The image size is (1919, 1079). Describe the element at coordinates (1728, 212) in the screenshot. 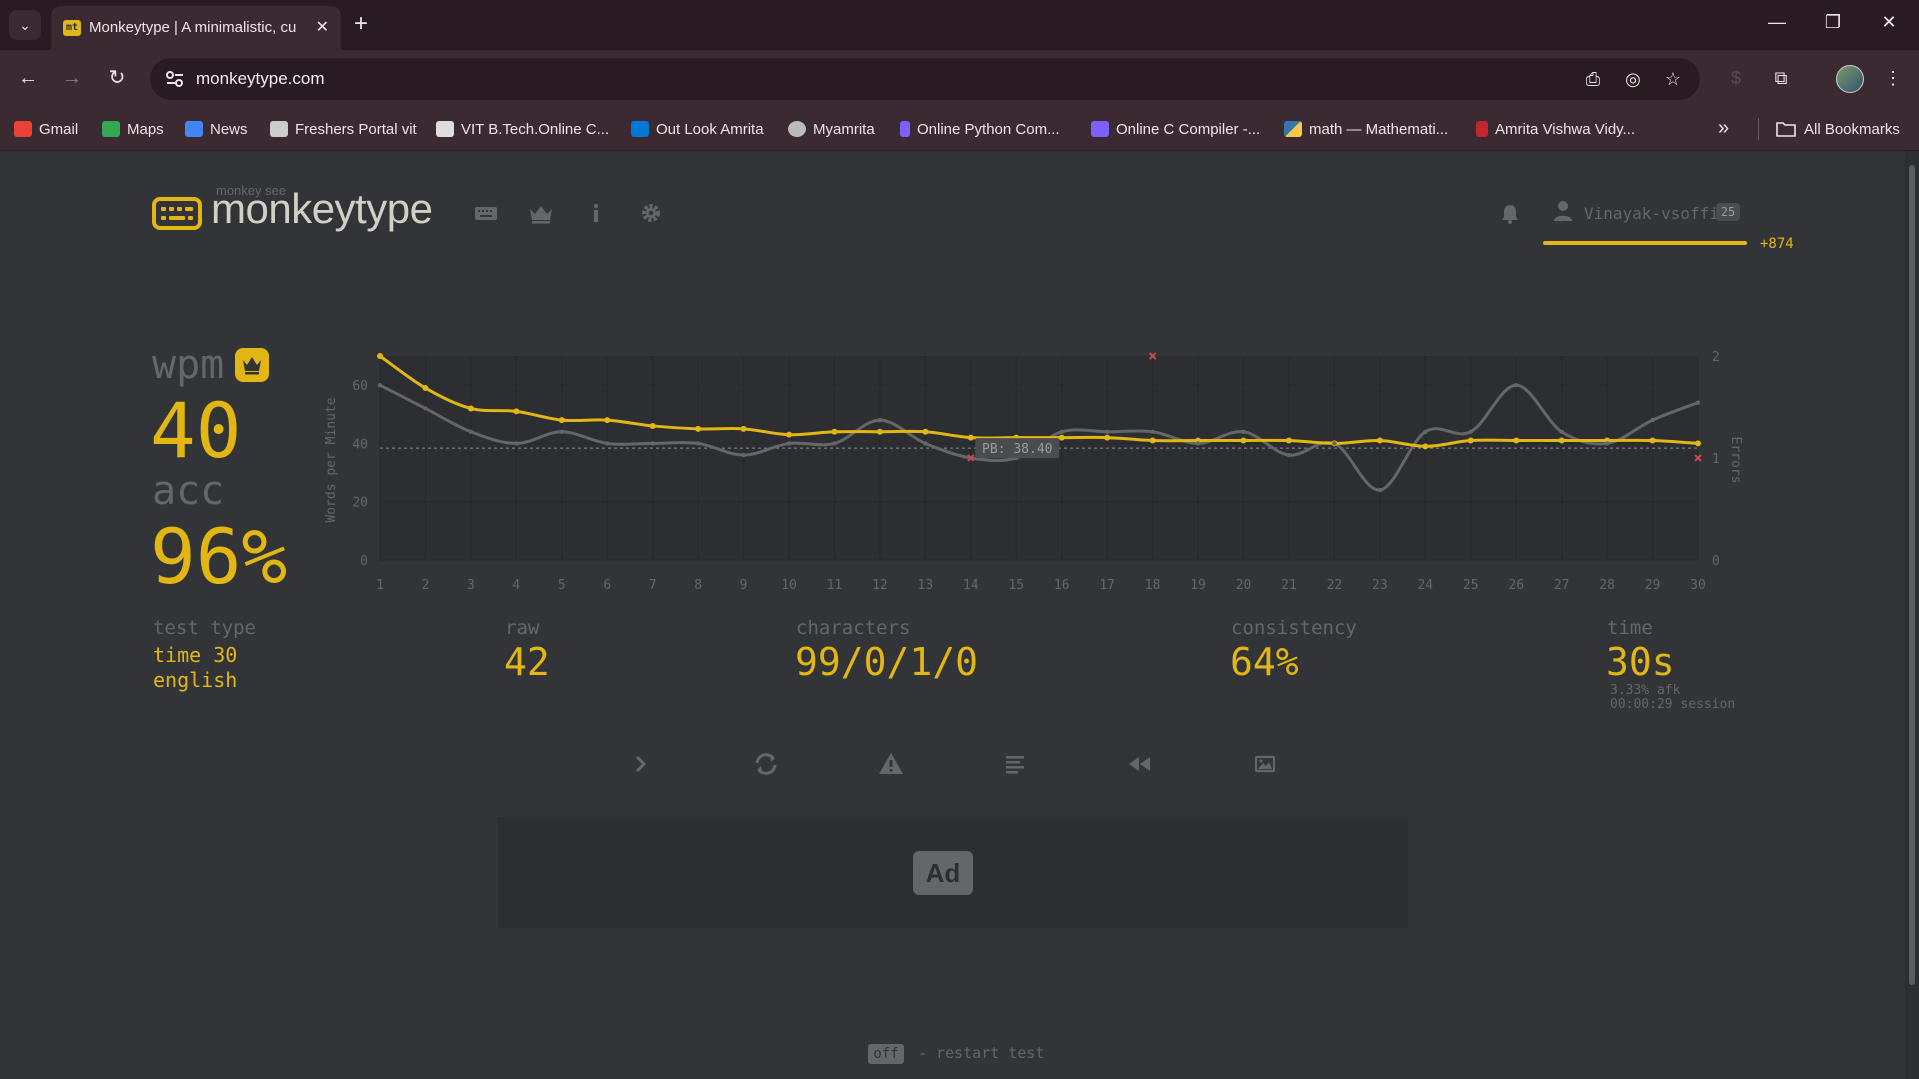

I see `level-badge: 25` at that location.